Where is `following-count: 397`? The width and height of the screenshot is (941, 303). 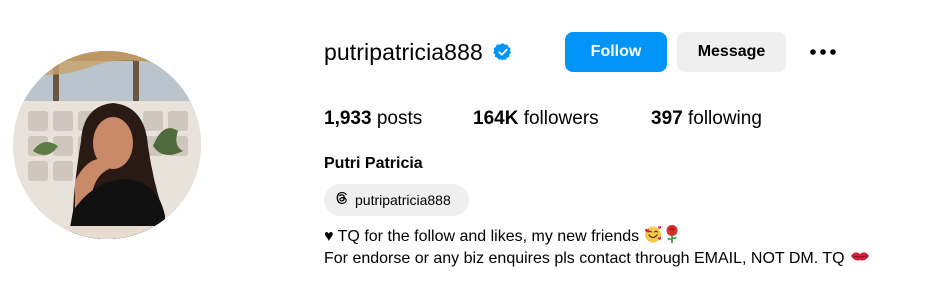 following-count: 397 is located at coordinates (667, 118).